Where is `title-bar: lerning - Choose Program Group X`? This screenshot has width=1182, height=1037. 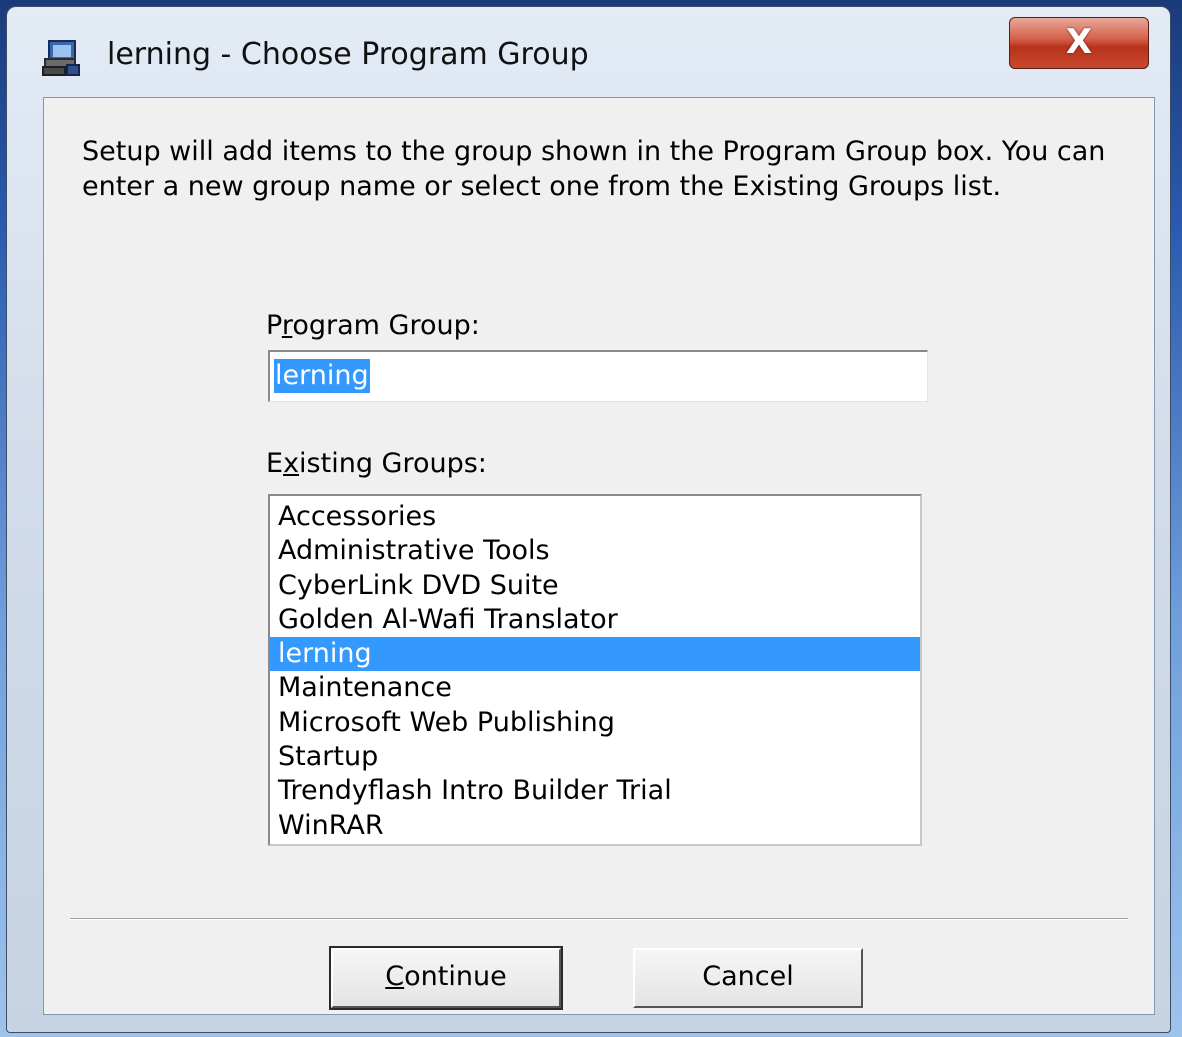
title-bar: lerning - Choose Program Group X is located at coordinates (588, 48).